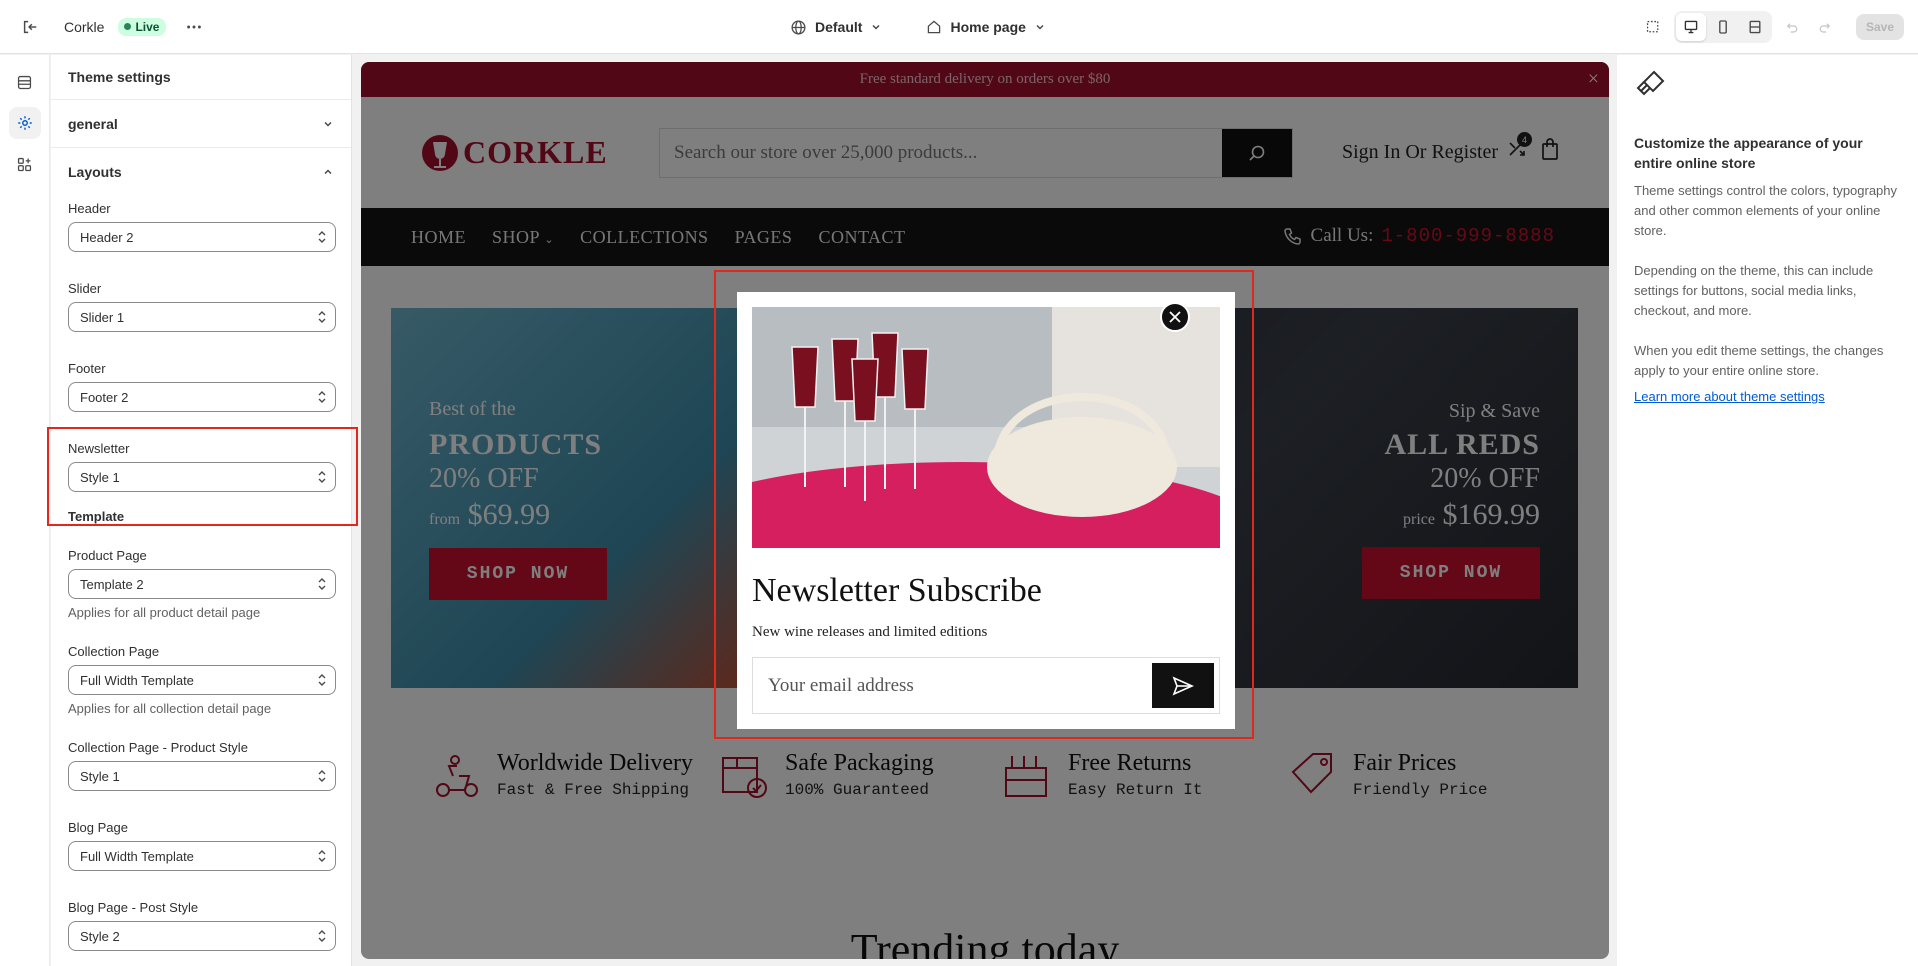 Image resolution: width=1918 pixels, height=966 pixels. What do you see at coordinates (201, 77) in the screenshot?
I see `panel-title: Theme settings` at bounding box center [201, 77].